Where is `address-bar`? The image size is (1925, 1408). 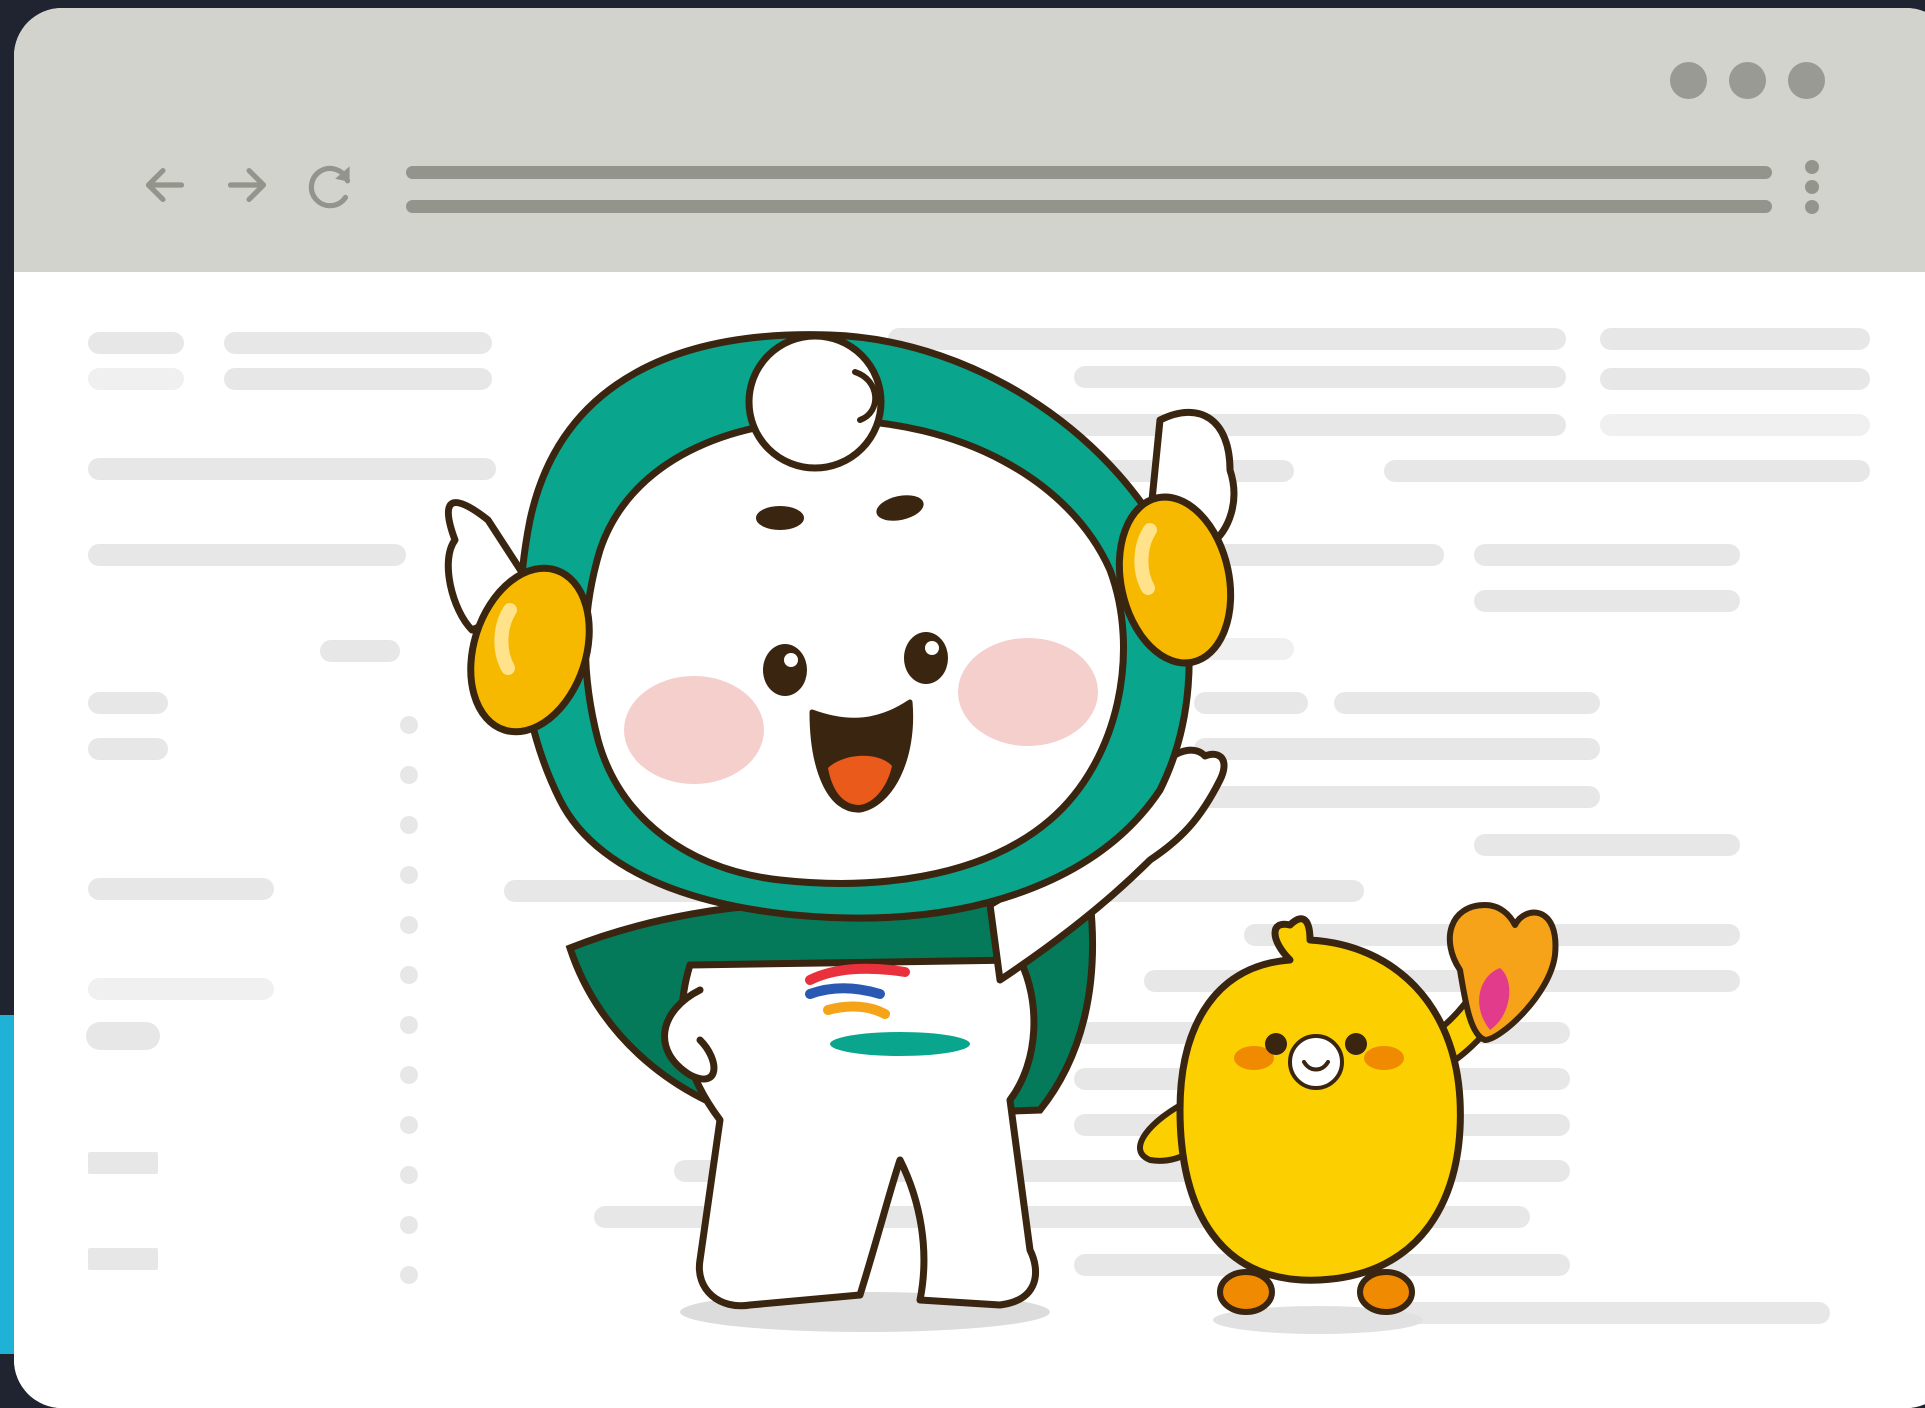 address-bar is located at coordinates (1089, 187).